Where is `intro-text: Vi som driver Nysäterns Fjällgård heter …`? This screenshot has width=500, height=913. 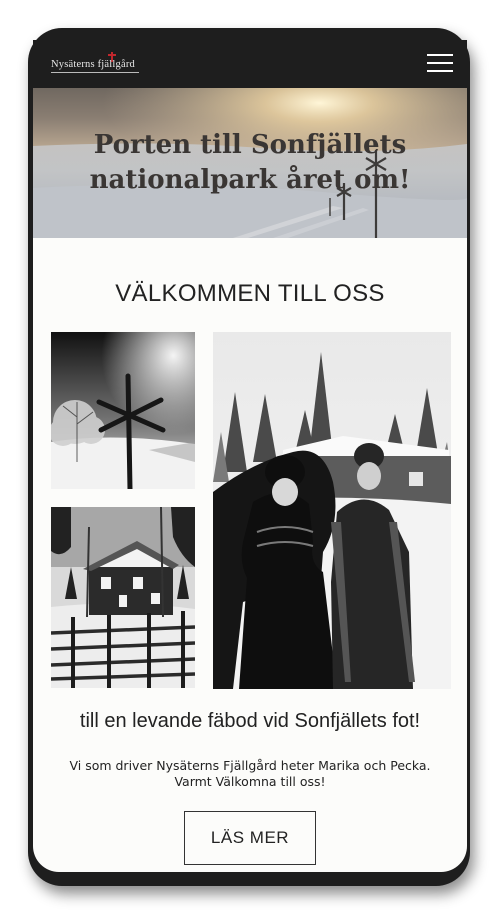
intro-text: Vi som driver Nysäterns Fjällgård heter … is located at coordinates (250, 773).